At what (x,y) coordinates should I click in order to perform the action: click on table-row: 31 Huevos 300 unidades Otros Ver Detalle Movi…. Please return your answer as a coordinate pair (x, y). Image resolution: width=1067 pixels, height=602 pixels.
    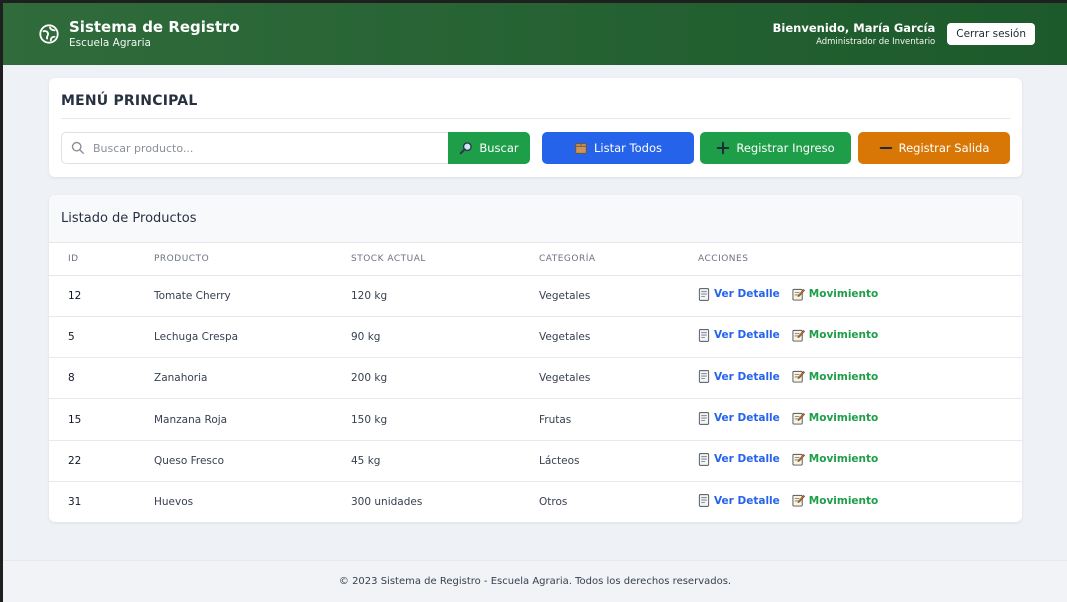
    Looking at the image, I should click on (535, 501).